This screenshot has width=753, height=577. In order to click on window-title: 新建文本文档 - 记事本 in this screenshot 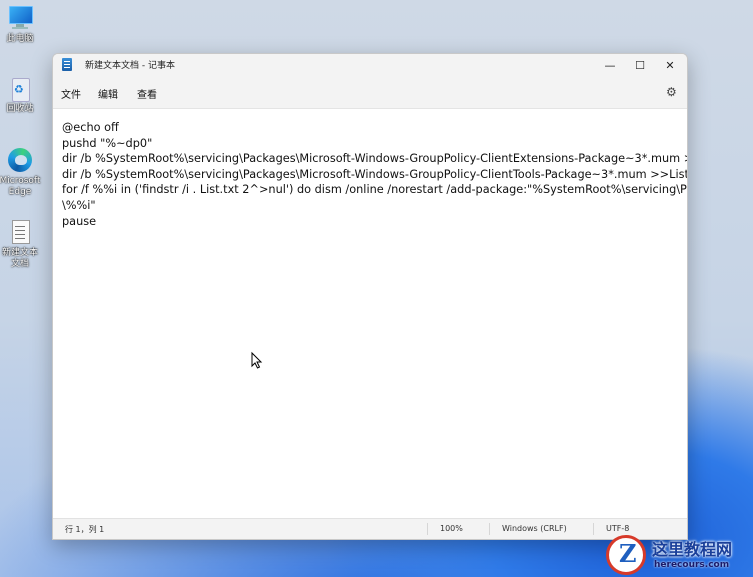, I will do `click(130, 66)`.